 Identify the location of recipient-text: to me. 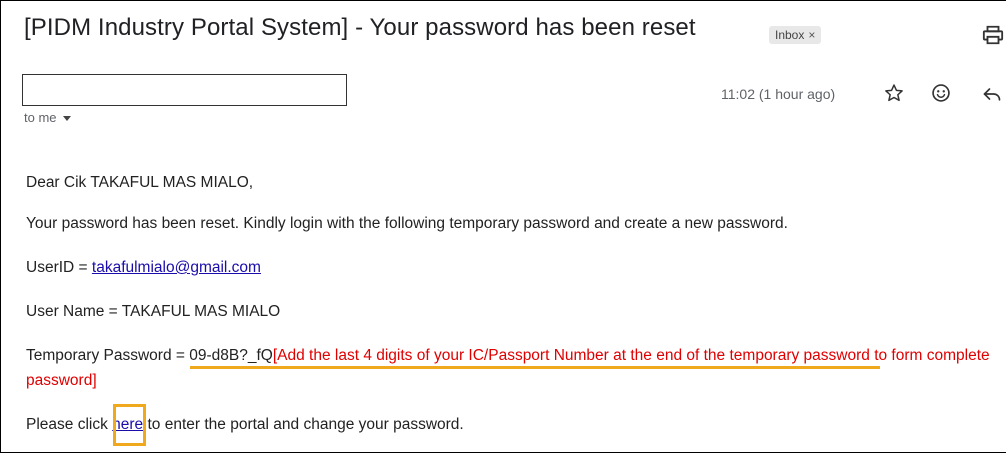
(40, 117).